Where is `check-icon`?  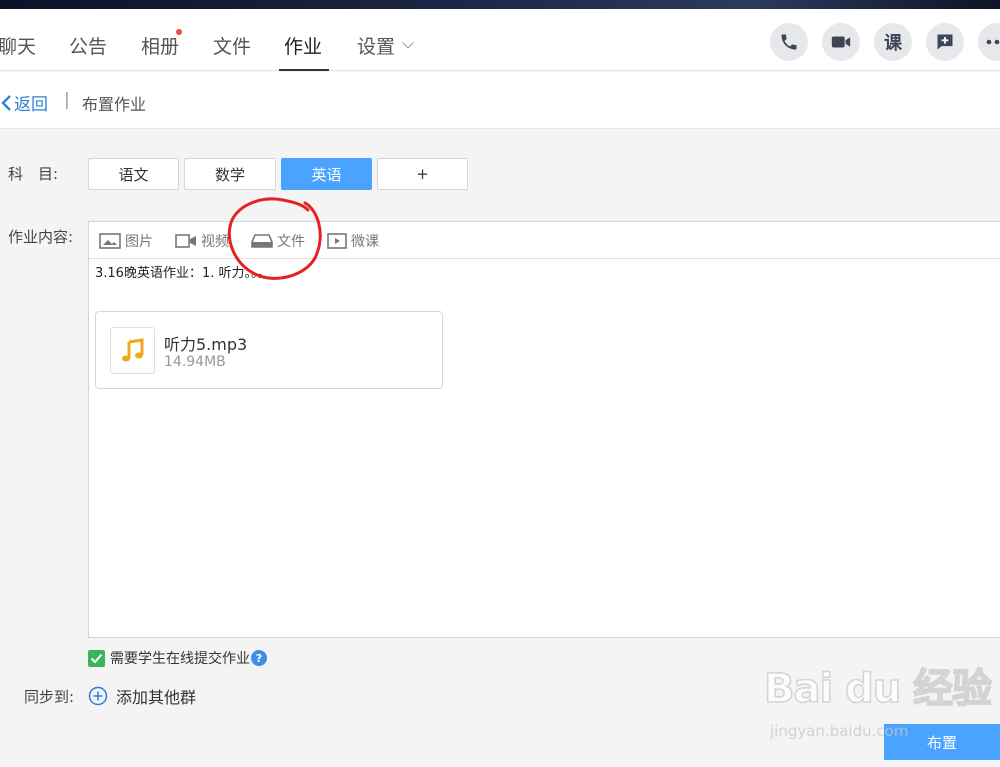 check-icon is located at coordinates (96, 658).